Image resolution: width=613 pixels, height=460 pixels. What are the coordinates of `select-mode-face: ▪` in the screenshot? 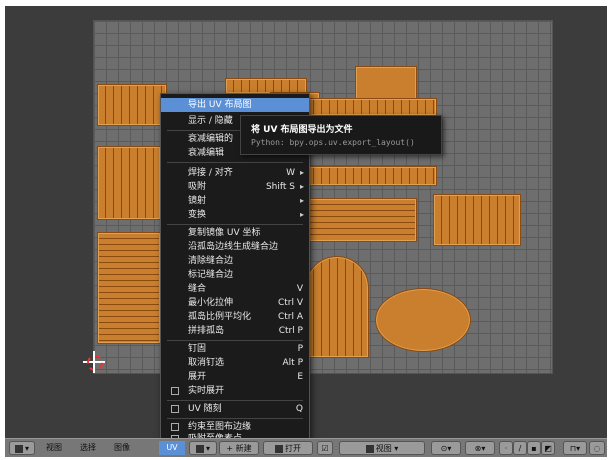 It's located at (534, 448).